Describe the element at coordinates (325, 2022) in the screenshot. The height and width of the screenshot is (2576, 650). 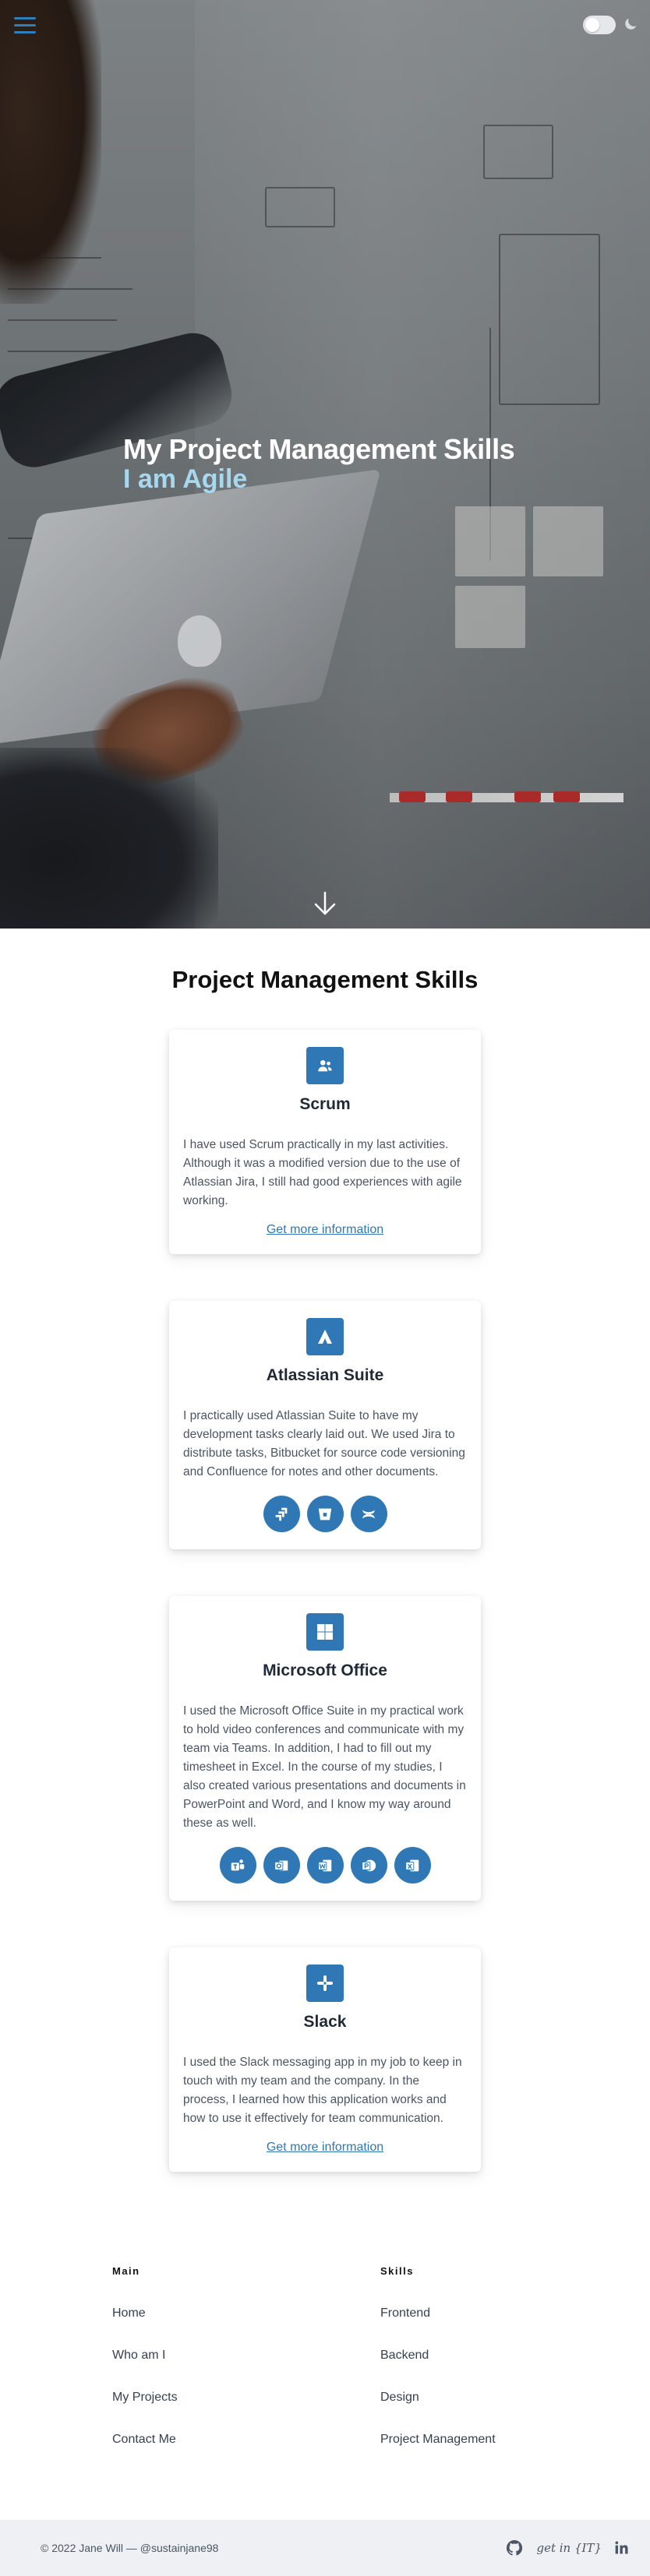
I see `card-title: Slack` at that location.